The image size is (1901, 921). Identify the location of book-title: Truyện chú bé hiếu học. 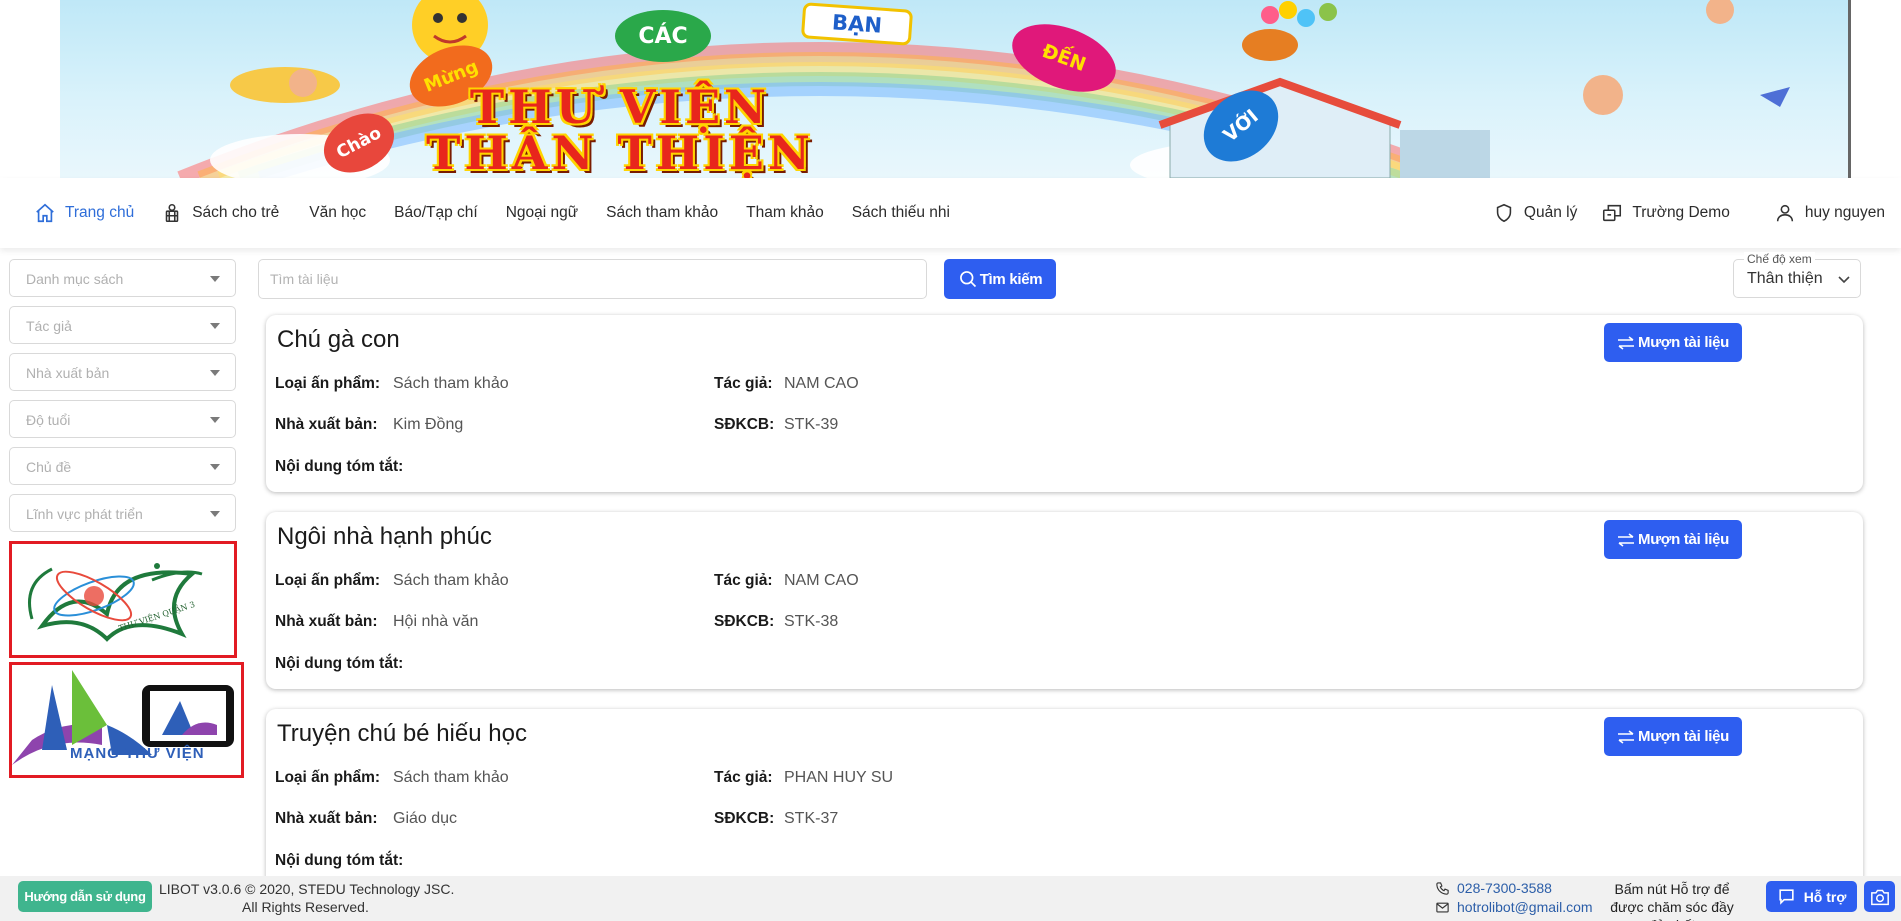
(402, 734).